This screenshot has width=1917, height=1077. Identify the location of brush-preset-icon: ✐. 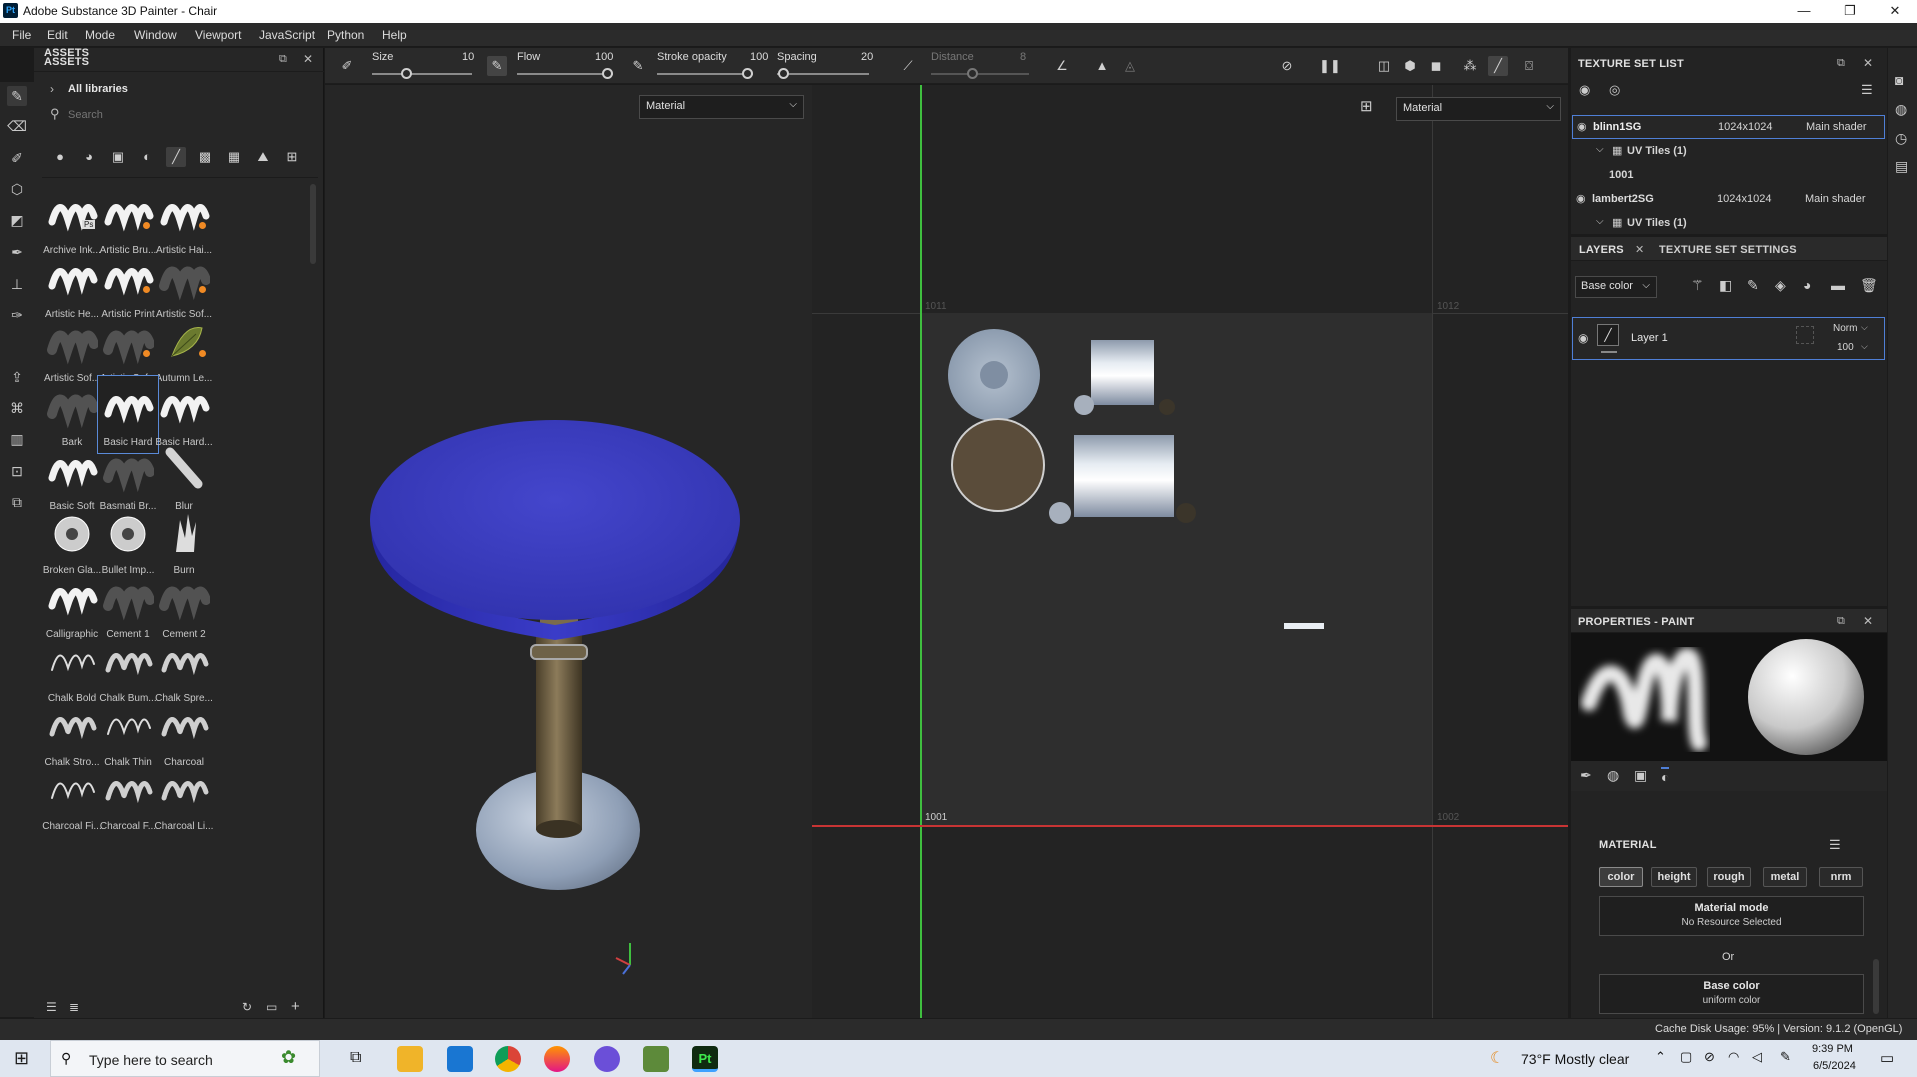
(347, 66).